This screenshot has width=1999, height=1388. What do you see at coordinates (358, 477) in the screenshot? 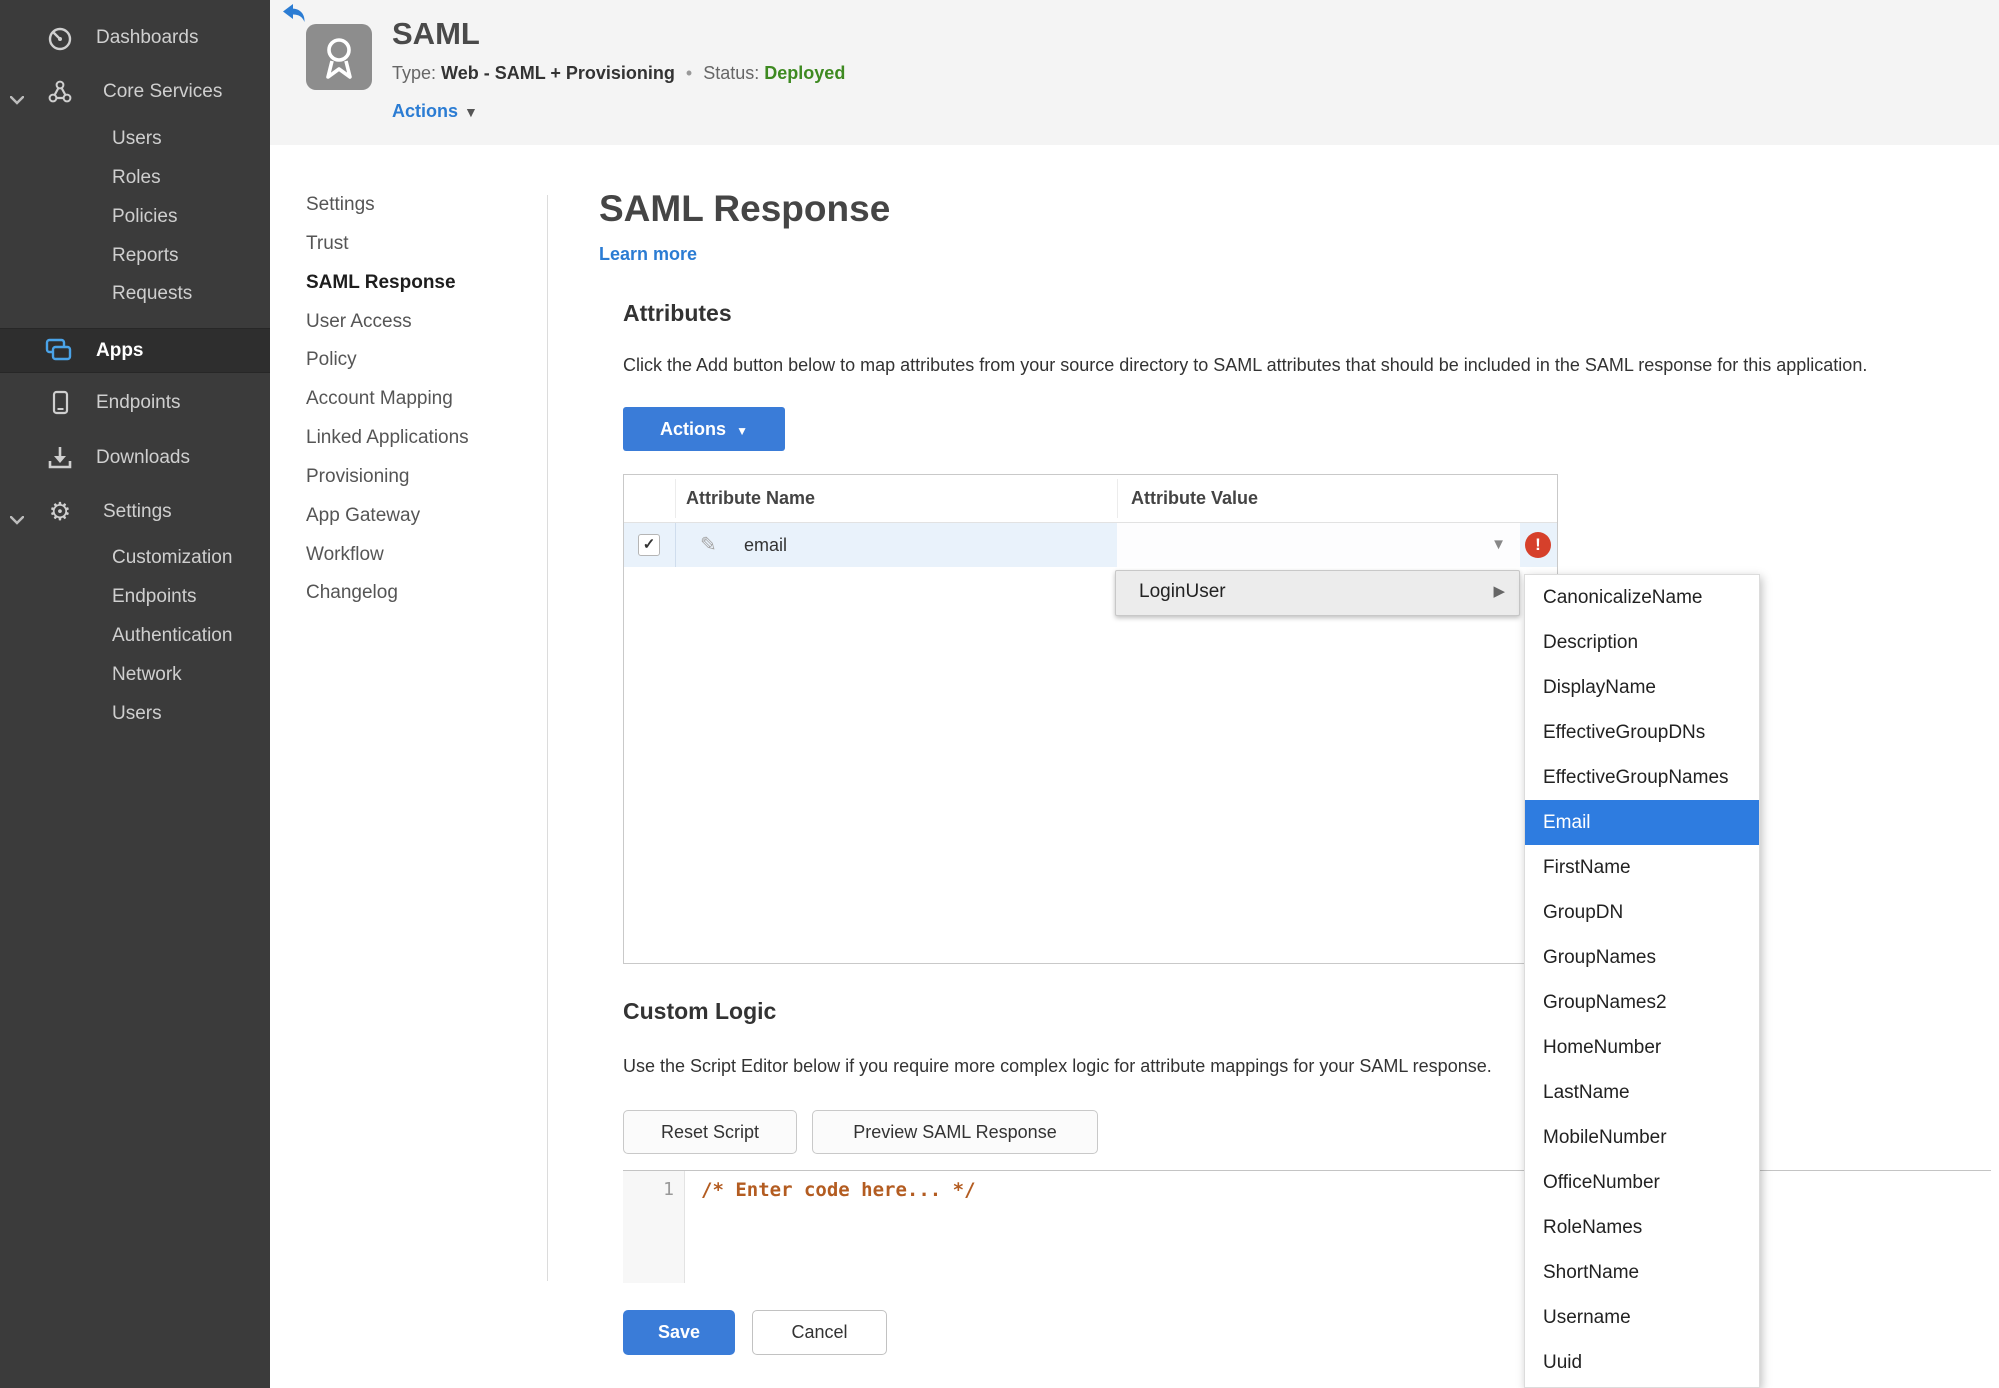
I see `tab-provisioning: Provisioning` at bounding box center [358, 477].